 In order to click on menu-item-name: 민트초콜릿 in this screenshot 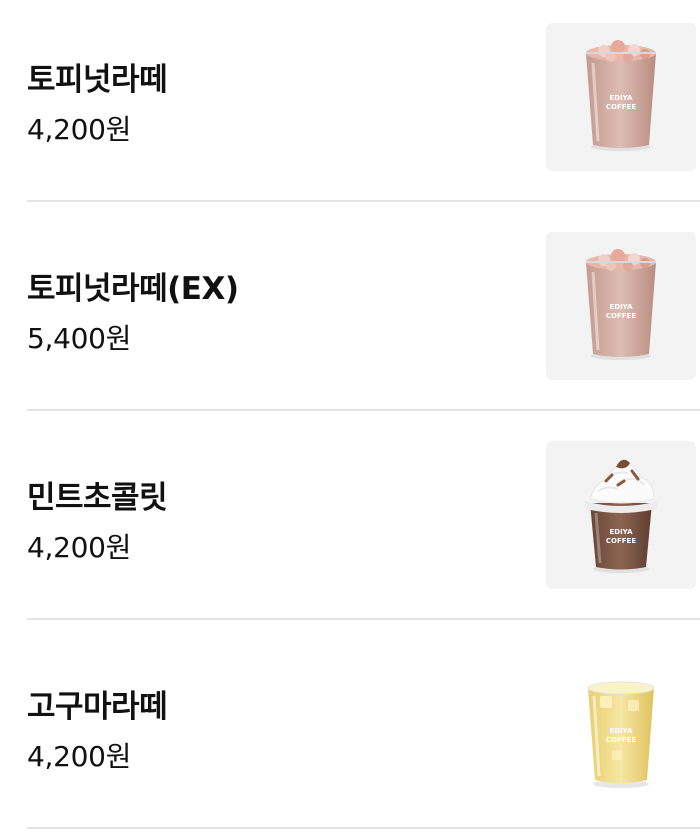, I will do `click(97, 498)`.